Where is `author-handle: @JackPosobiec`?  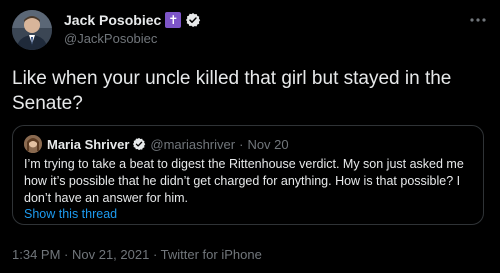
author-handle: @JackPosobiec is located at coordinates (132, 38).